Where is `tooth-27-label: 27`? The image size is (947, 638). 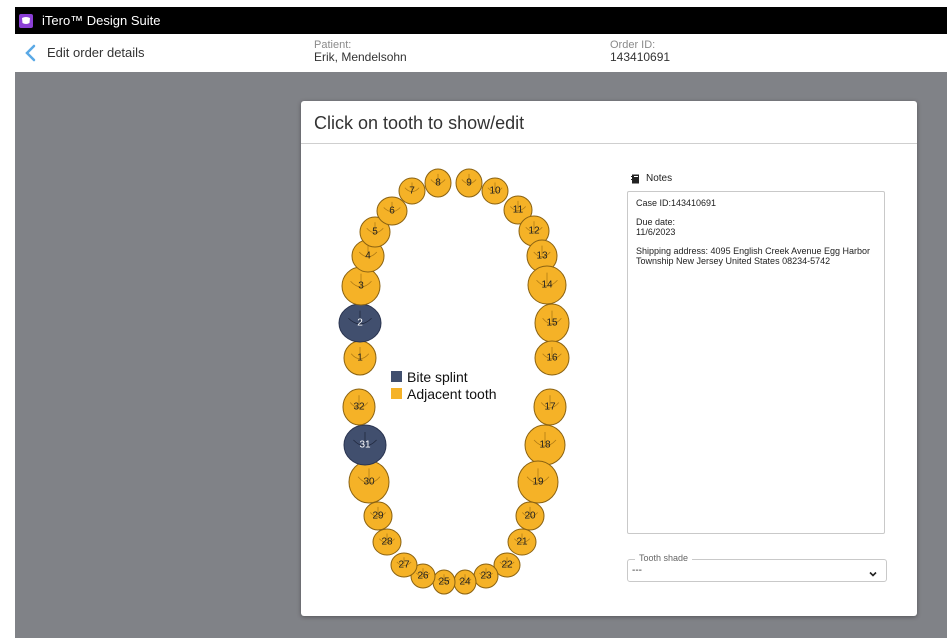
tooth-27-label: 27 is located at coordinates (404, 565).